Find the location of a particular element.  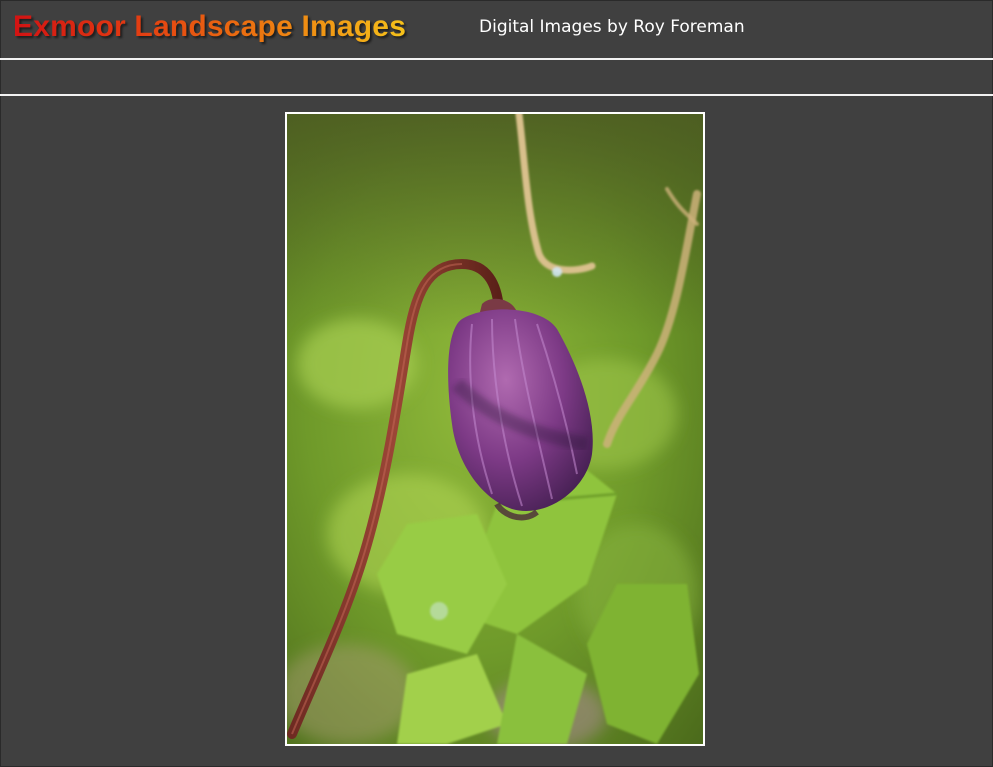

site-title: Exmoor Landscape Images is located at coordinates (209, 27).